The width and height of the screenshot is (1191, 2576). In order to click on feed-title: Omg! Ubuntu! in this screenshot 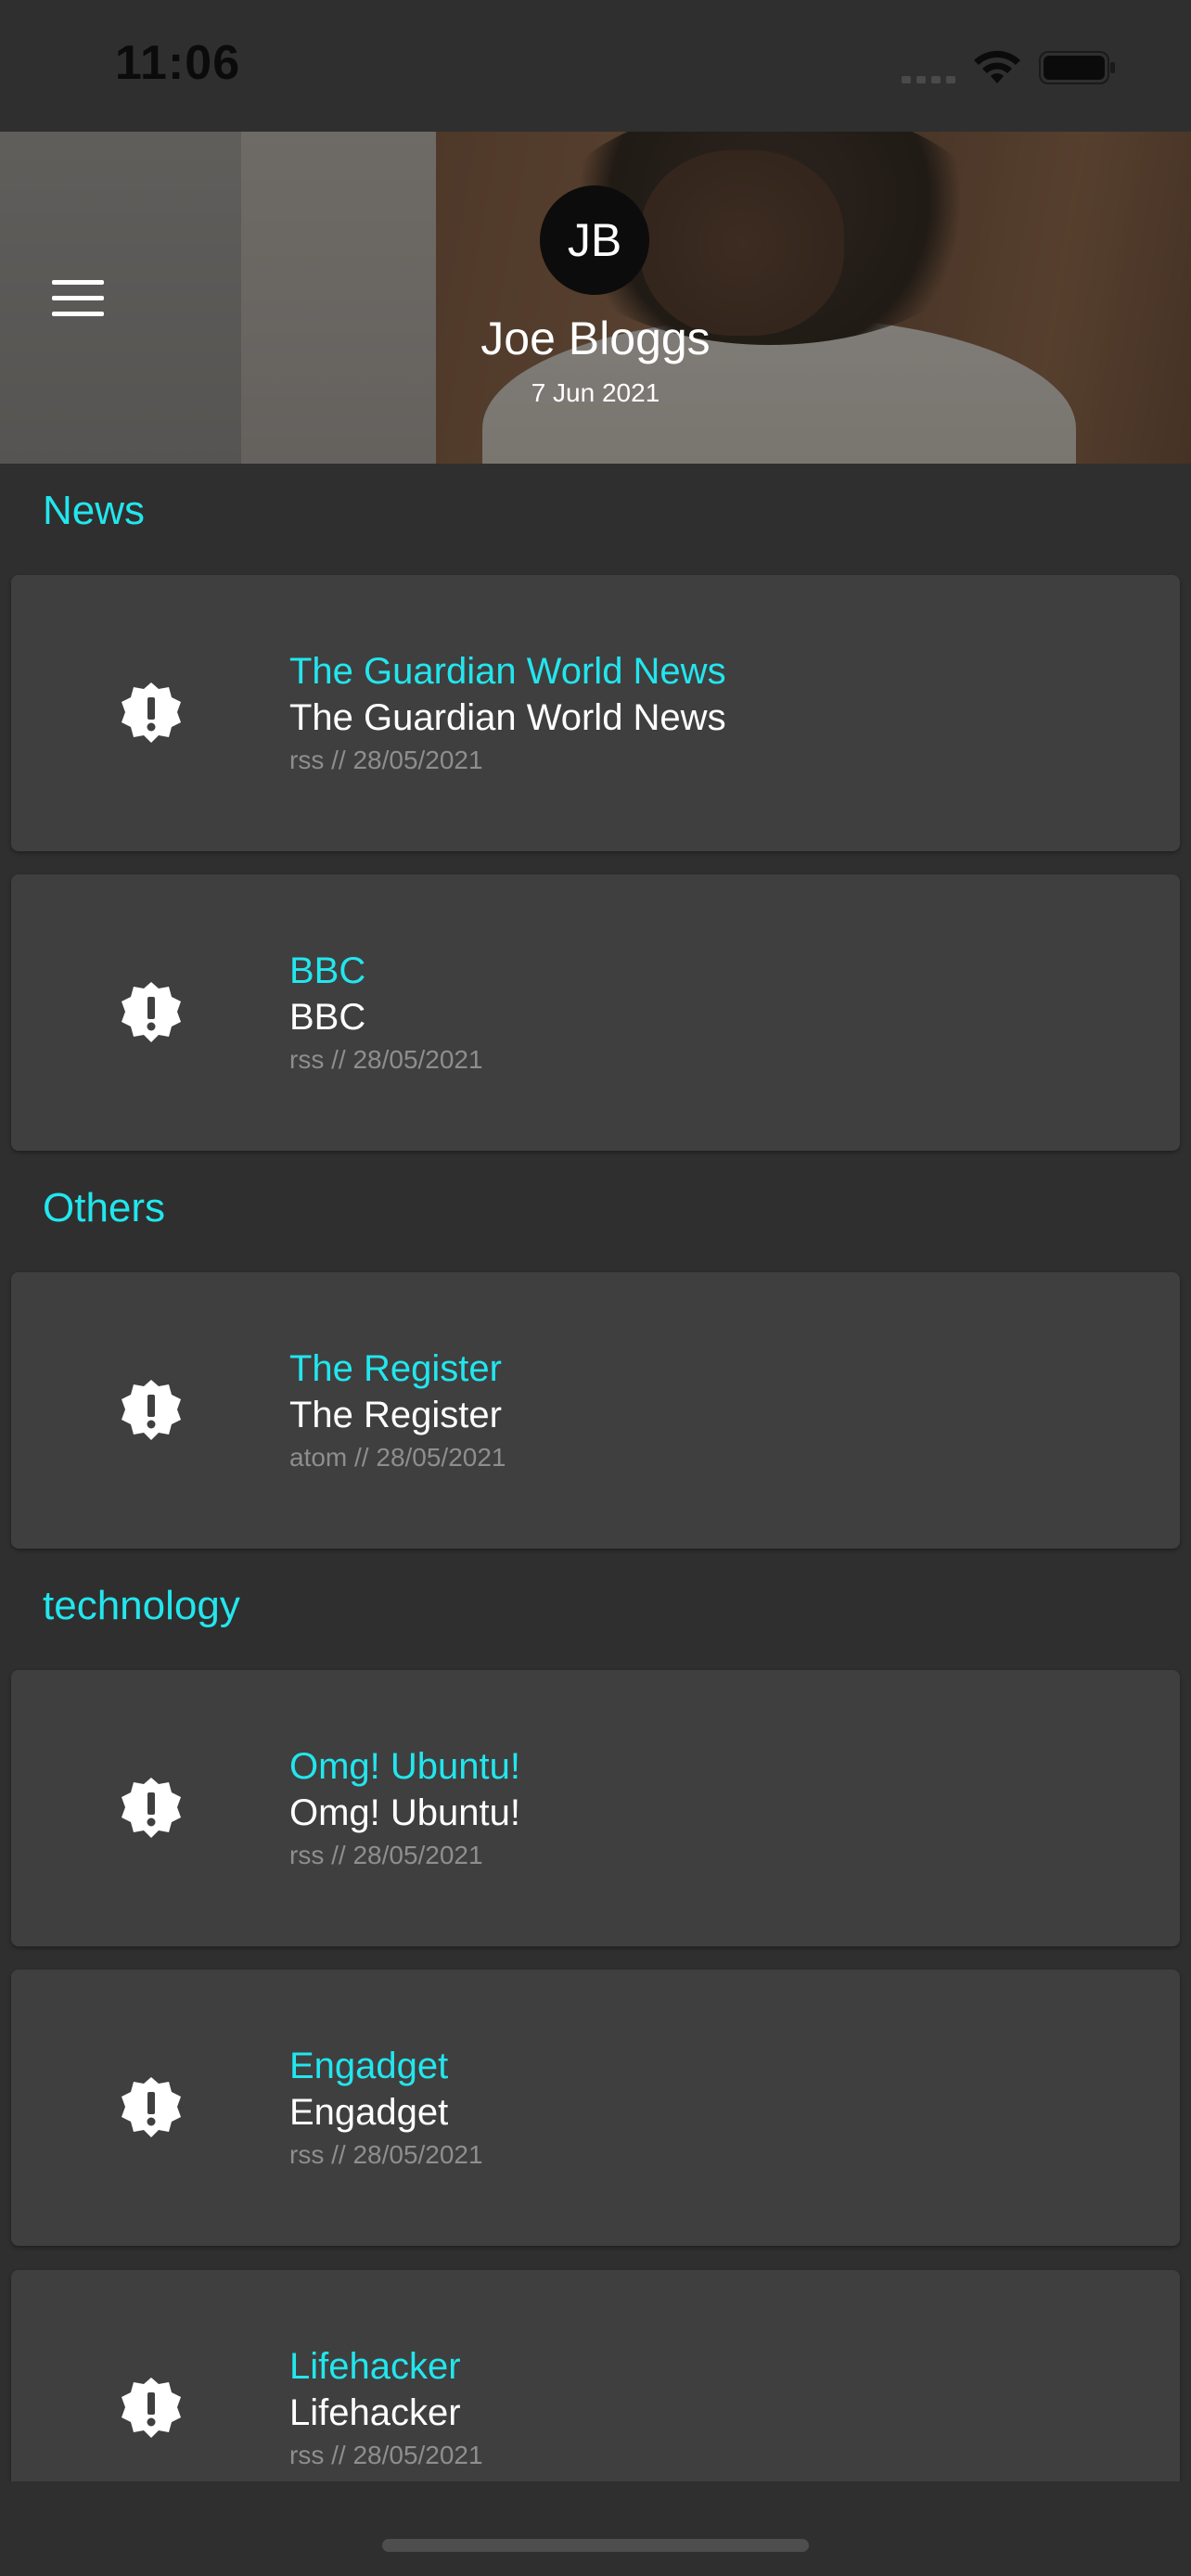, I will do `click(405, 1766)`.